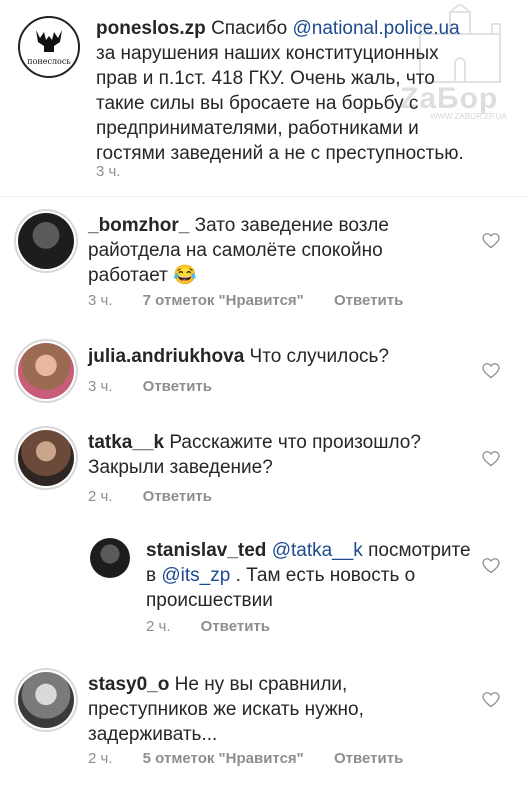  I want to click on likes-count-link: 5 отметок "Нравится", so click(223, 758).